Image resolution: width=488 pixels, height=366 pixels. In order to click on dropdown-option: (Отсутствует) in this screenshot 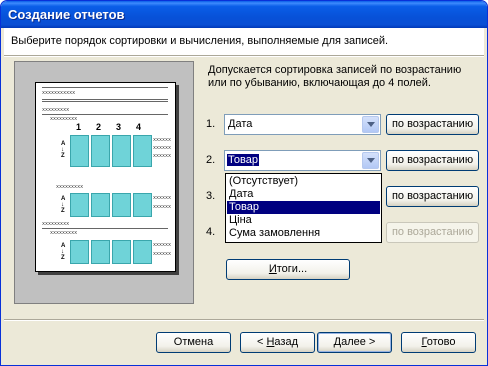, I will do `click(303, 181)`.